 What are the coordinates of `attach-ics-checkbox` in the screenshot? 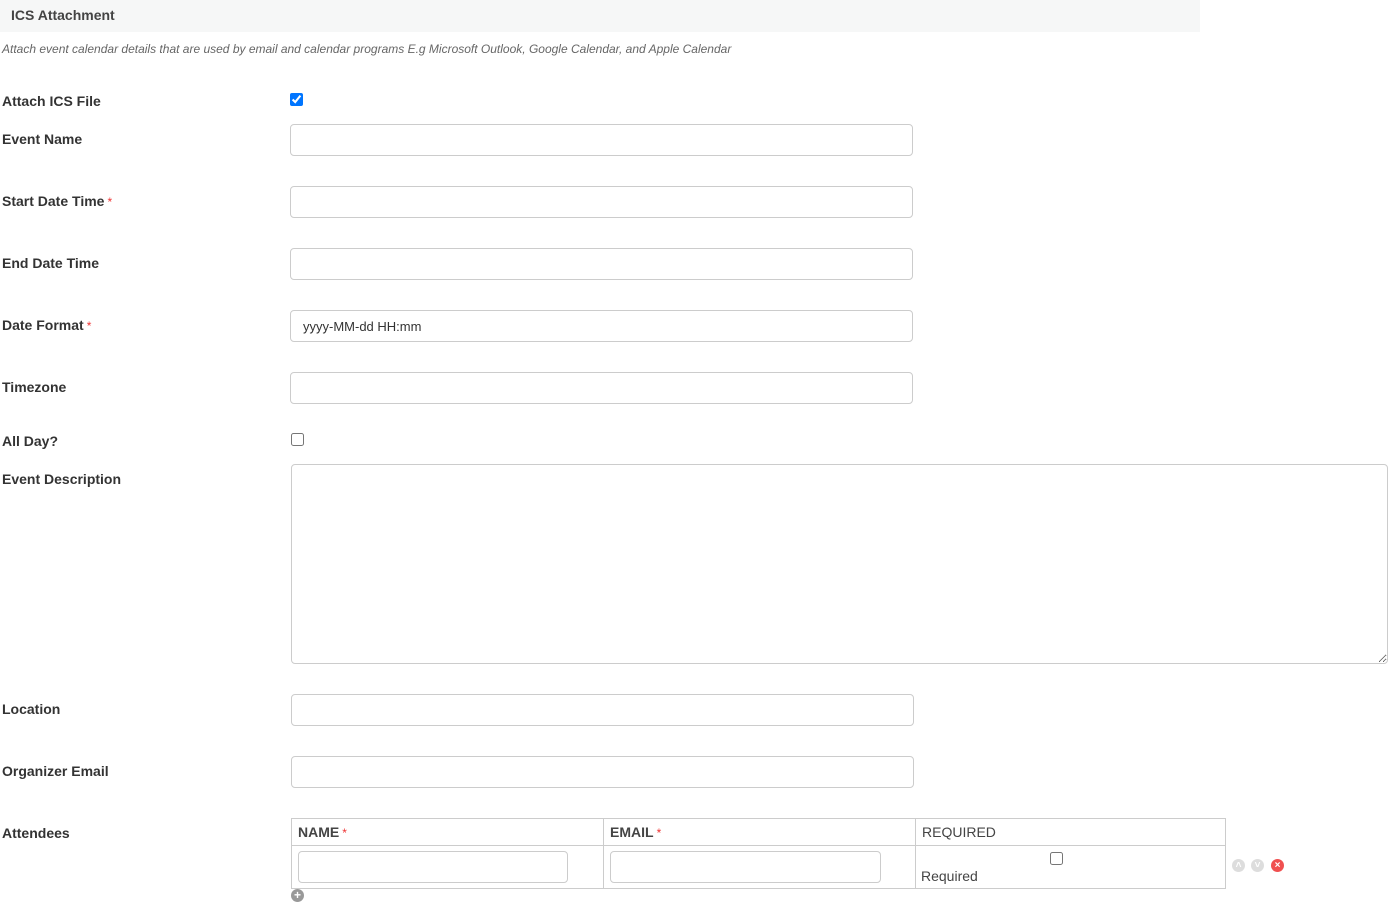 It's located at (296, 99).